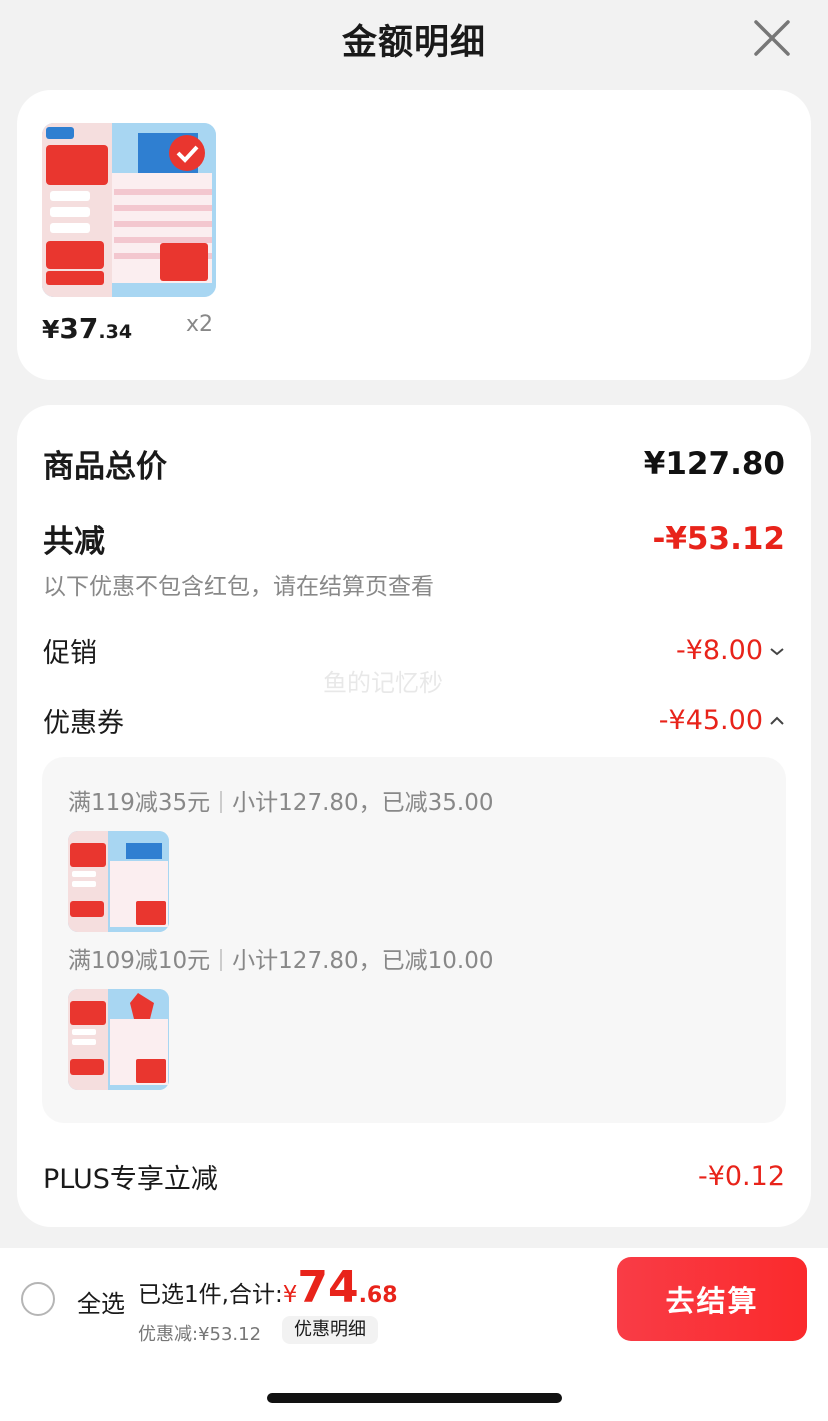 This screenshot has width=828, height=1421. I want to click on coupon-subtotal: 小计127.80，已减35.00, so click(363, 803).